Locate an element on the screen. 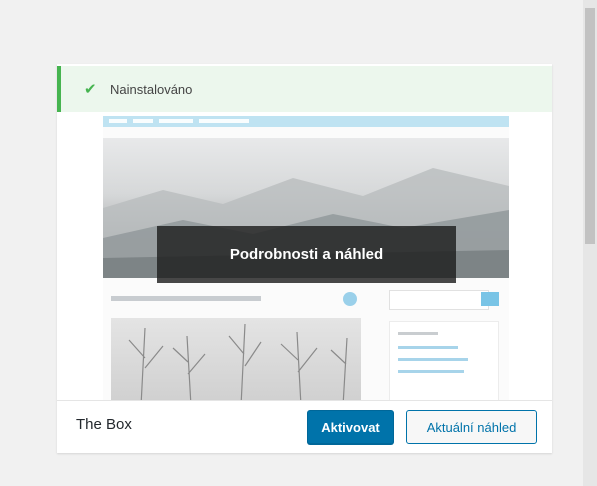 This screenshot has height=486, width=597. check-icon: ✔ is located at coordinates (90, 89).